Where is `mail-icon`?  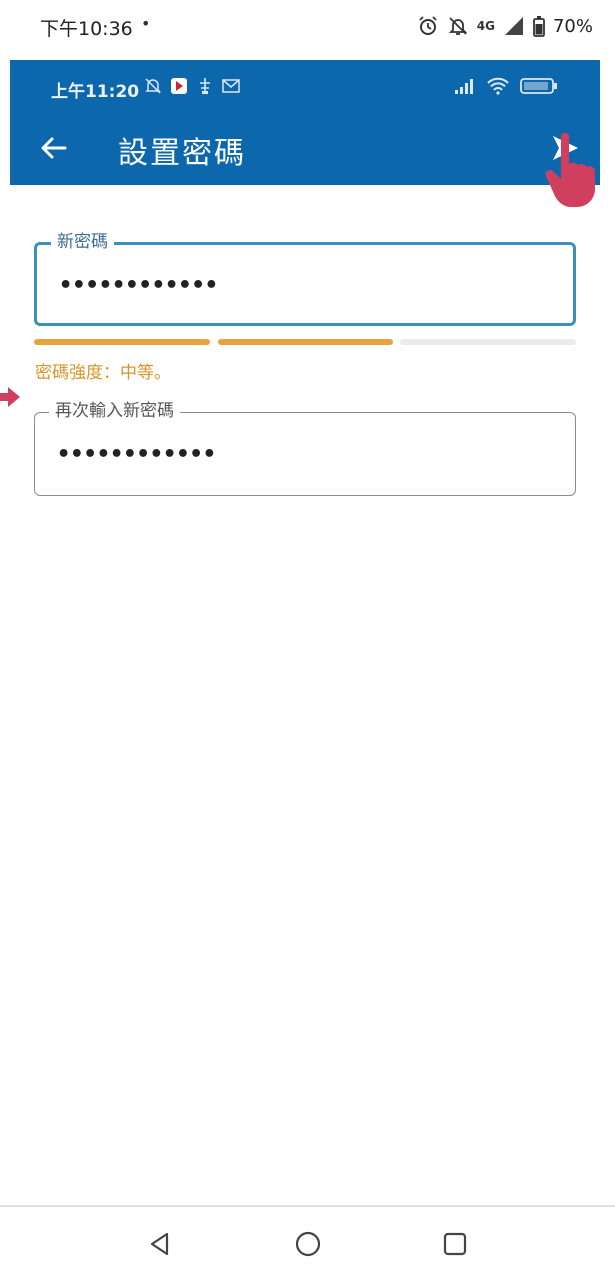
mail-icon is located at coordinates (231, 86).